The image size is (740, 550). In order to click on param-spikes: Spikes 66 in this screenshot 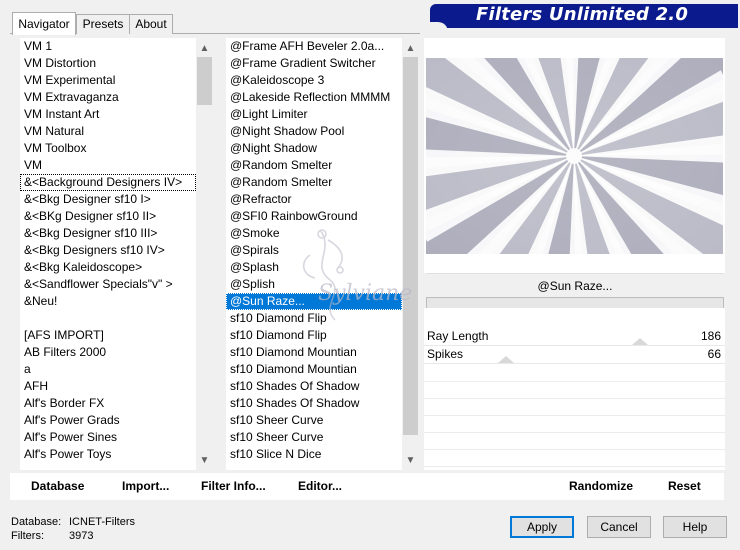, I will do `click(574, 355)`.